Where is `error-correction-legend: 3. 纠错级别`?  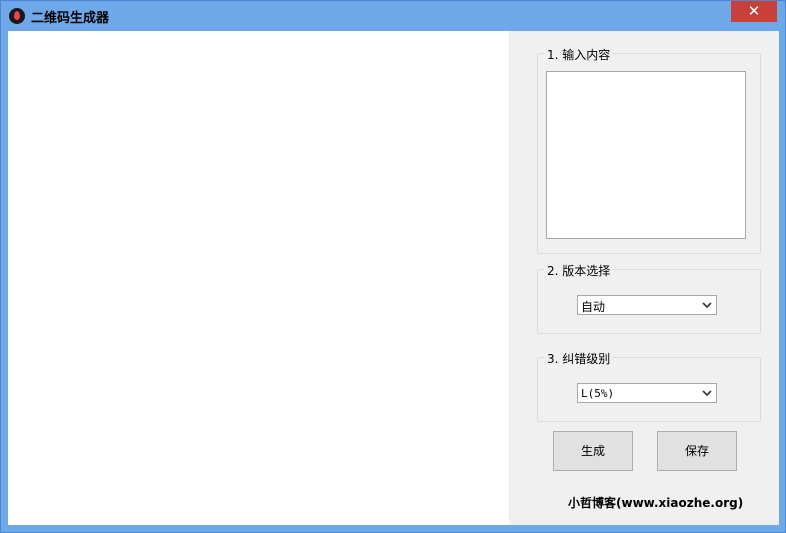
error-correction-legend: 3. 纠错级别 is located at coordinates (579, 358).